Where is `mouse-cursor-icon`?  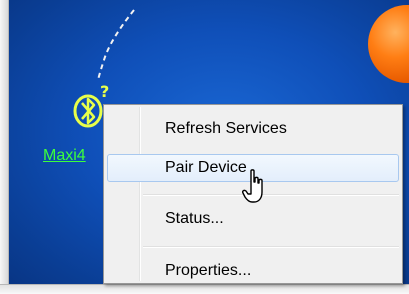
mouse-cursor-icon is located at coordinates (252, 186).